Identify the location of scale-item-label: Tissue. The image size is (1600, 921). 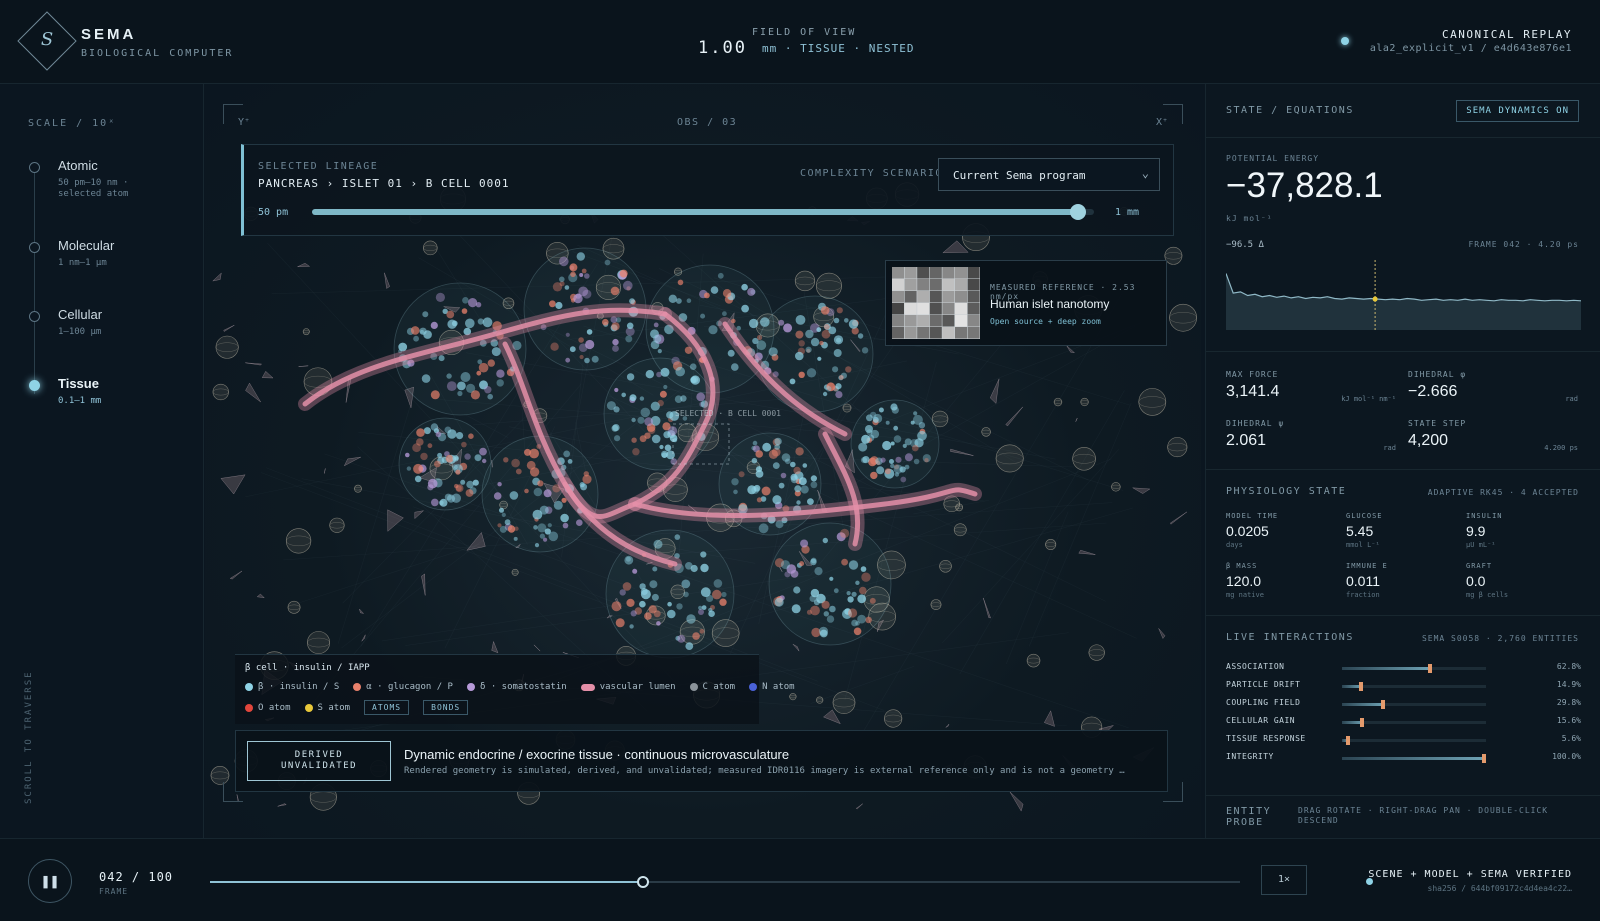
(78, 383).